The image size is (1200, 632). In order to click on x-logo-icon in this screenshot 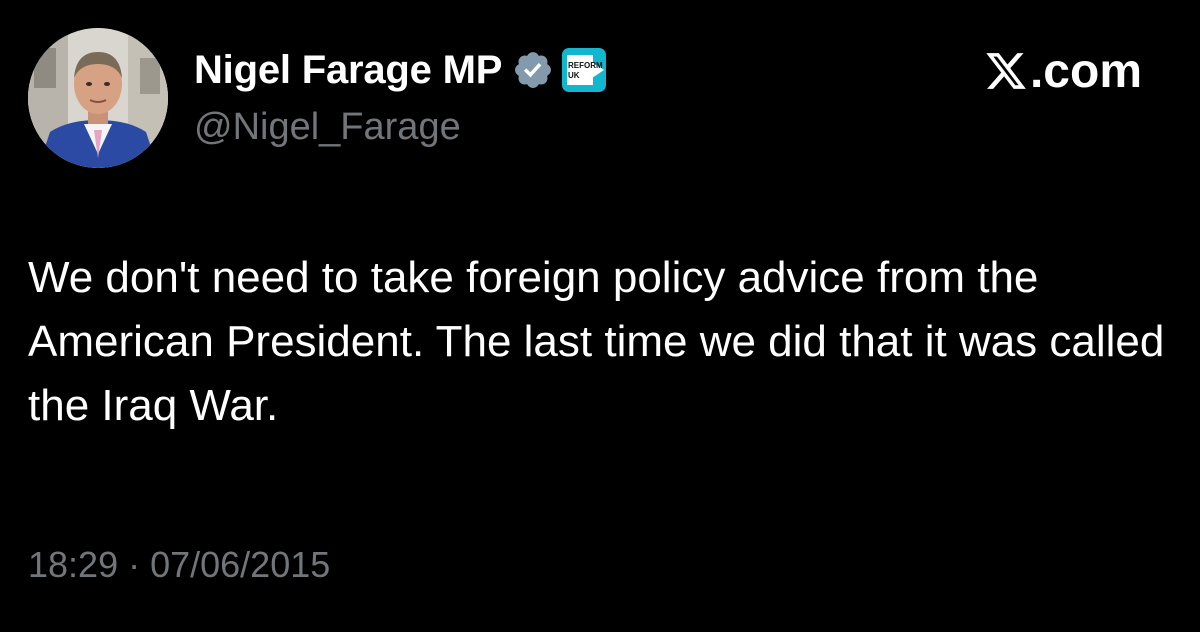, I will do `click(1006, 71)`.